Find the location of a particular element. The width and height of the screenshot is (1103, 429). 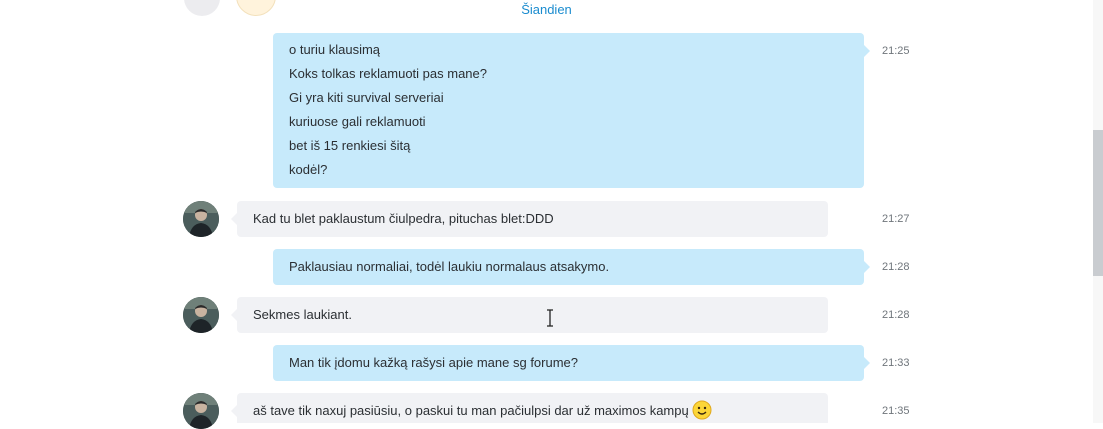

incoming-message: Sekmes laukiant. is located at coordinates (529, 315).